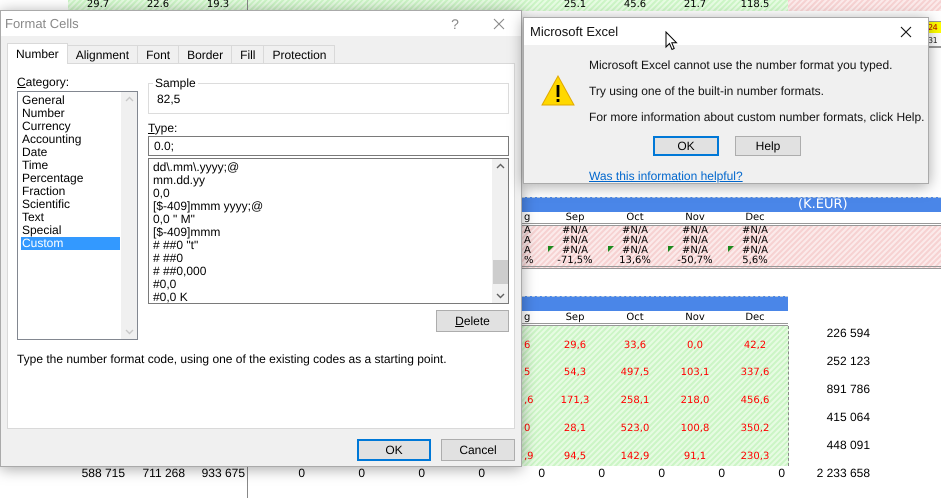  I want to click on table-cell-text: 103,1, so click(695, 373).